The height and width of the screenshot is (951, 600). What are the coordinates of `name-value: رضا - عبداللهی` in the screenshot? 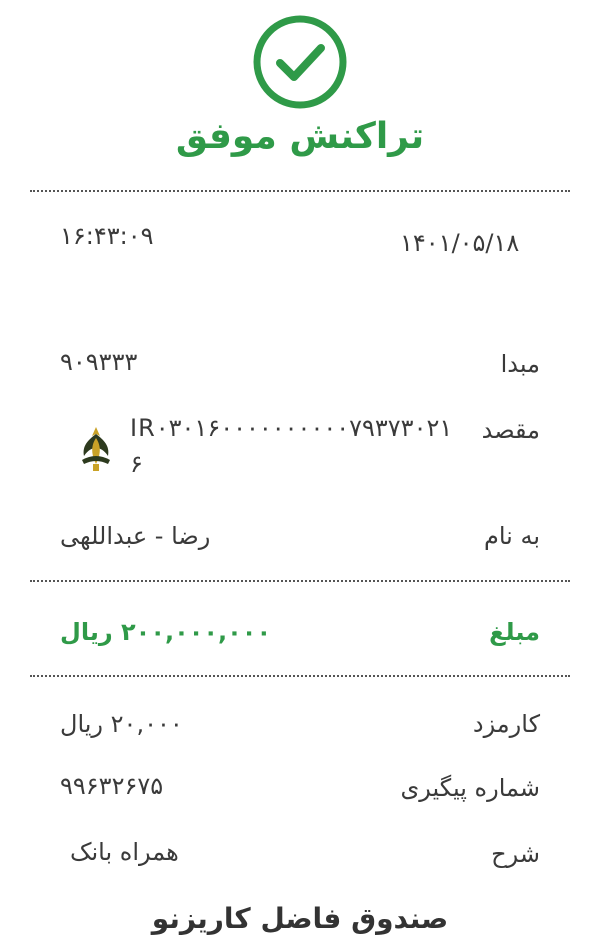 It's located at (135, 536).